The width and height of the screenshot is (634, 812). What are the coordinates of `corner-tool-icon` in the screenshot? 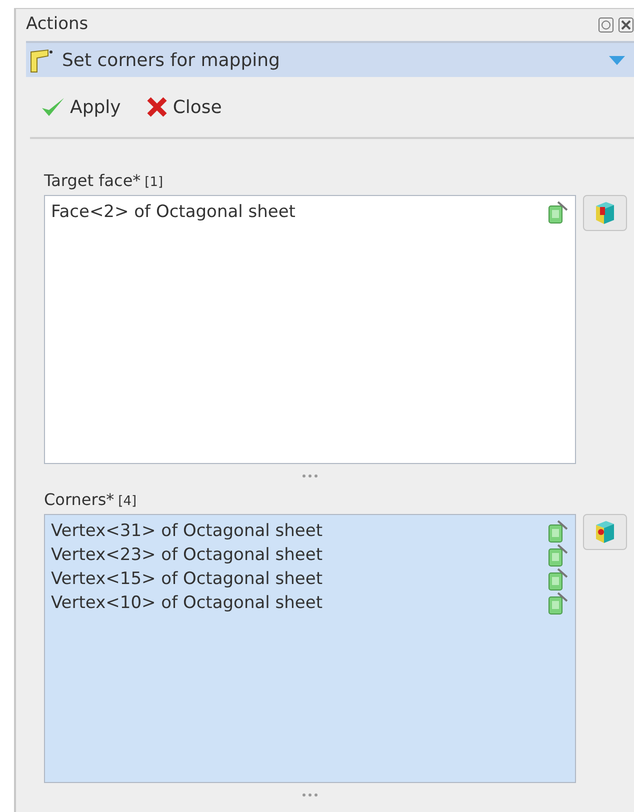 It's located at (41, 60).